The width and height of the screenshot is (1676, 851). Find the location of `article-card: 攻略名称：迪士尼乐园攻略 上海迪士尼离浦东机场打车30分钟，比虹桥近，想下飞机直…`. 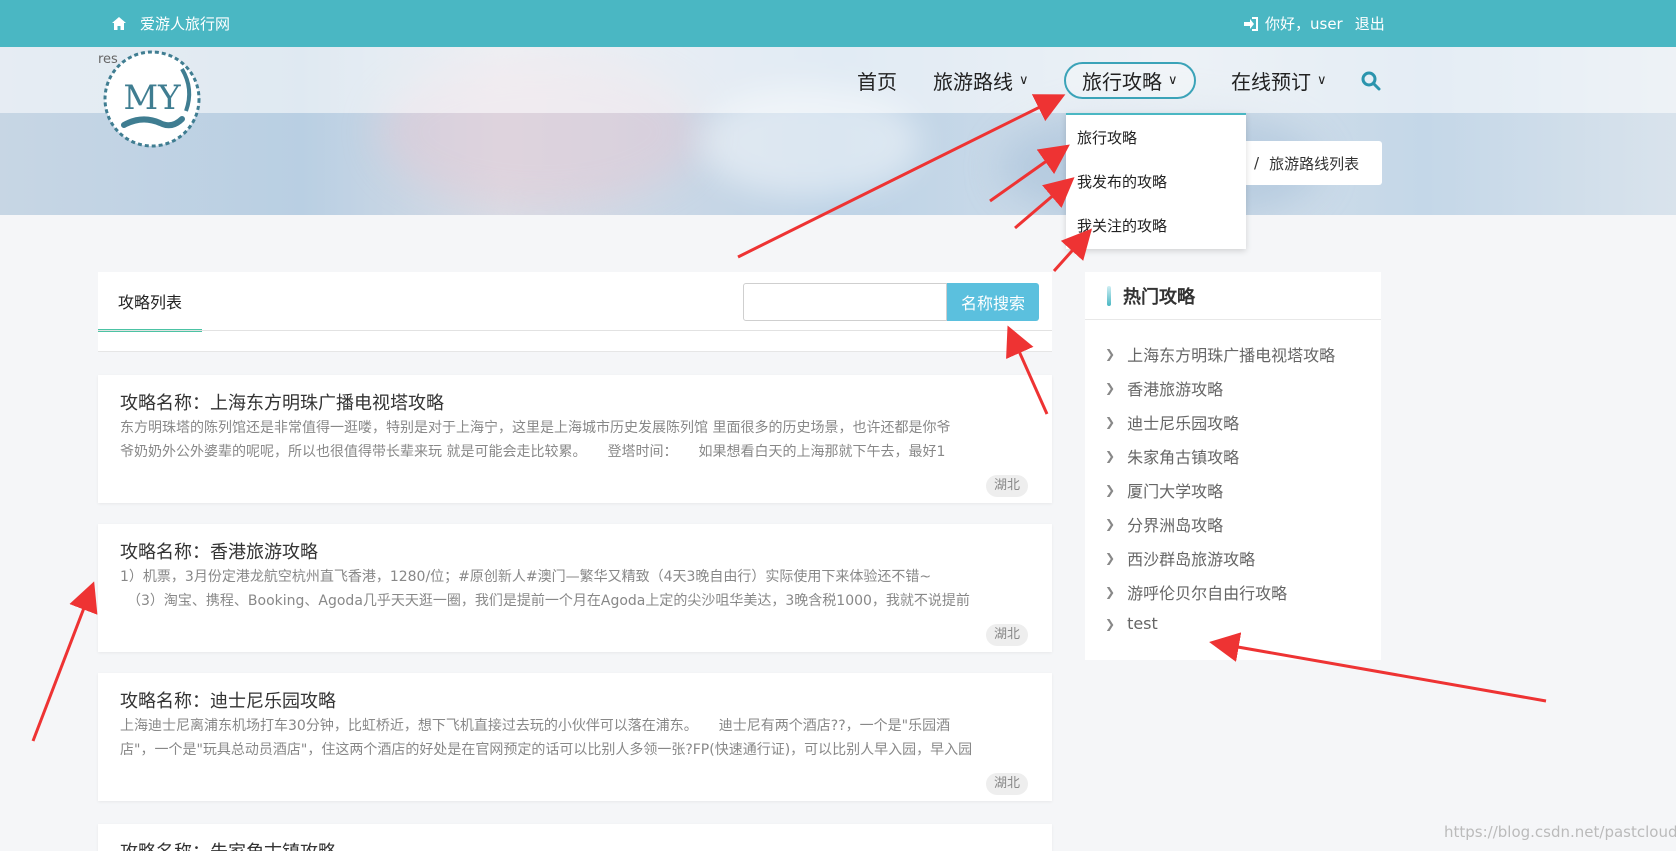

article-card: 攻略名称：迪士尼乐园攻略 上海迪士尼离浦东机场打车30分钟，比虹桥近，想下飞机直… is located at coordinates (575, 737).